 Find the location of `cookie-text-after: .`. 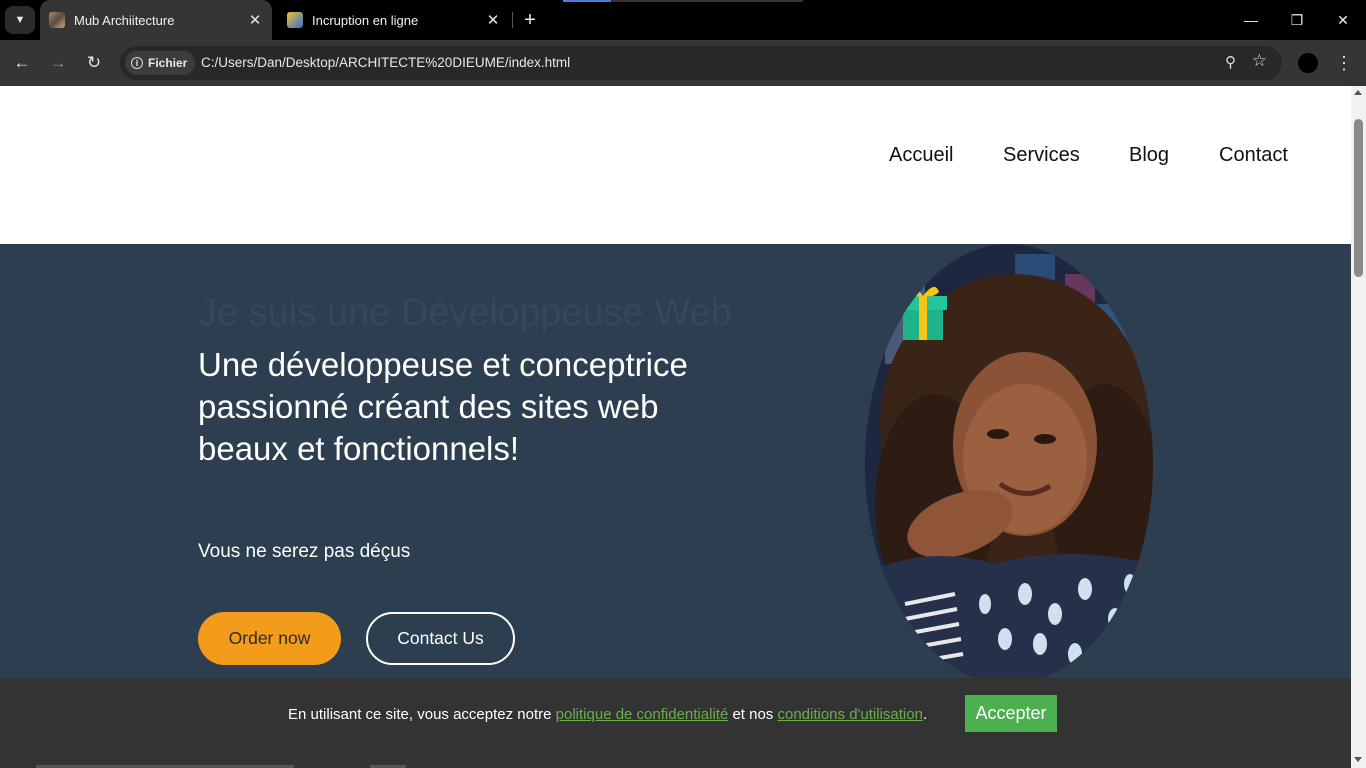

cookie-text-after: . is located at coordinates (925, 714).